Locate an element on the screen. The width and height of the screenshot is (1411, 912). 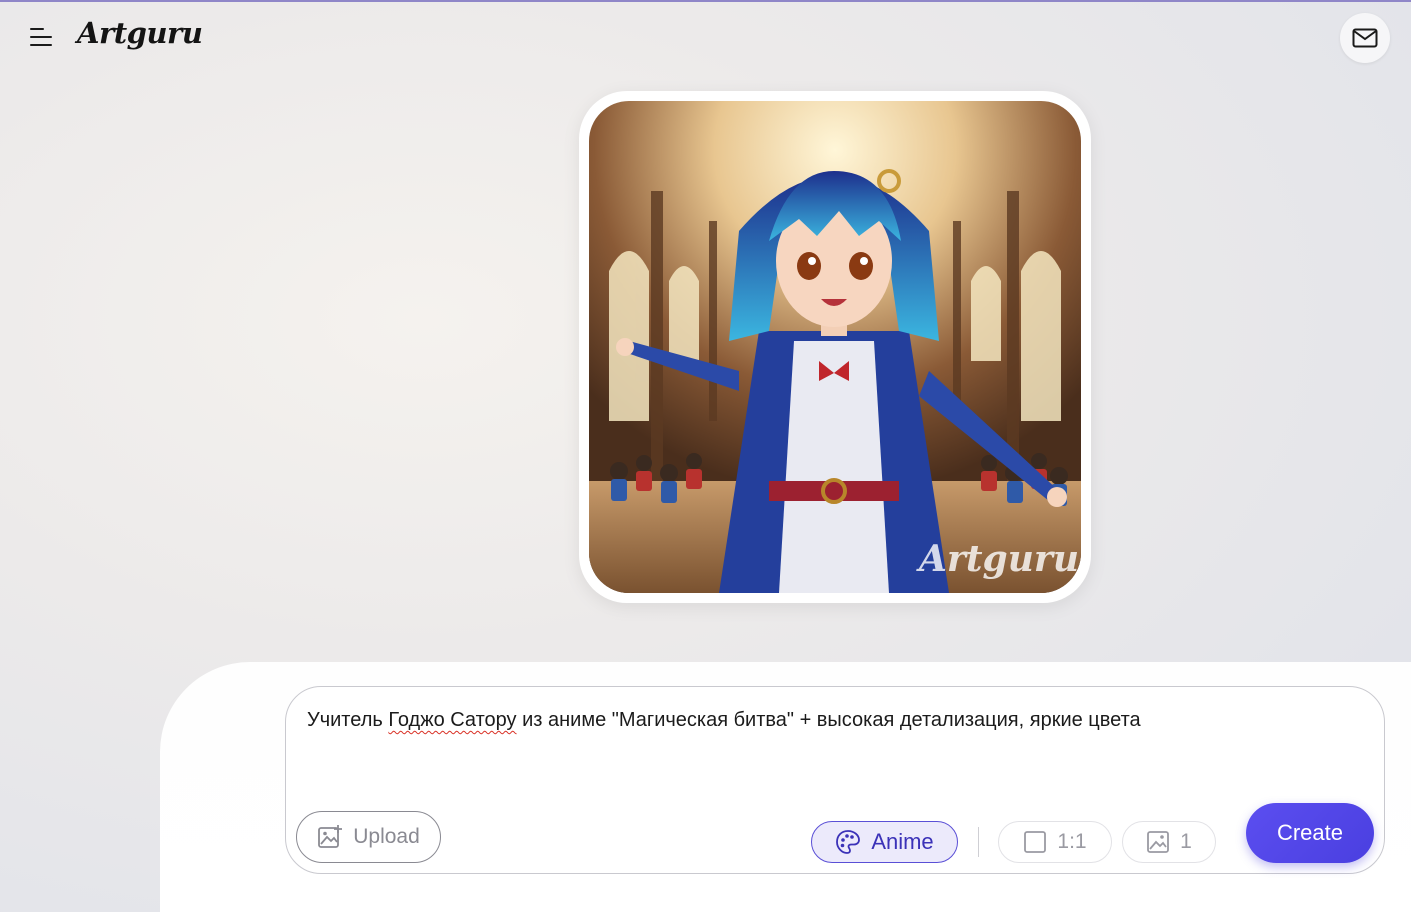
aspect-ratio-selector: 1:1 is located at coordinates (1055, 842).